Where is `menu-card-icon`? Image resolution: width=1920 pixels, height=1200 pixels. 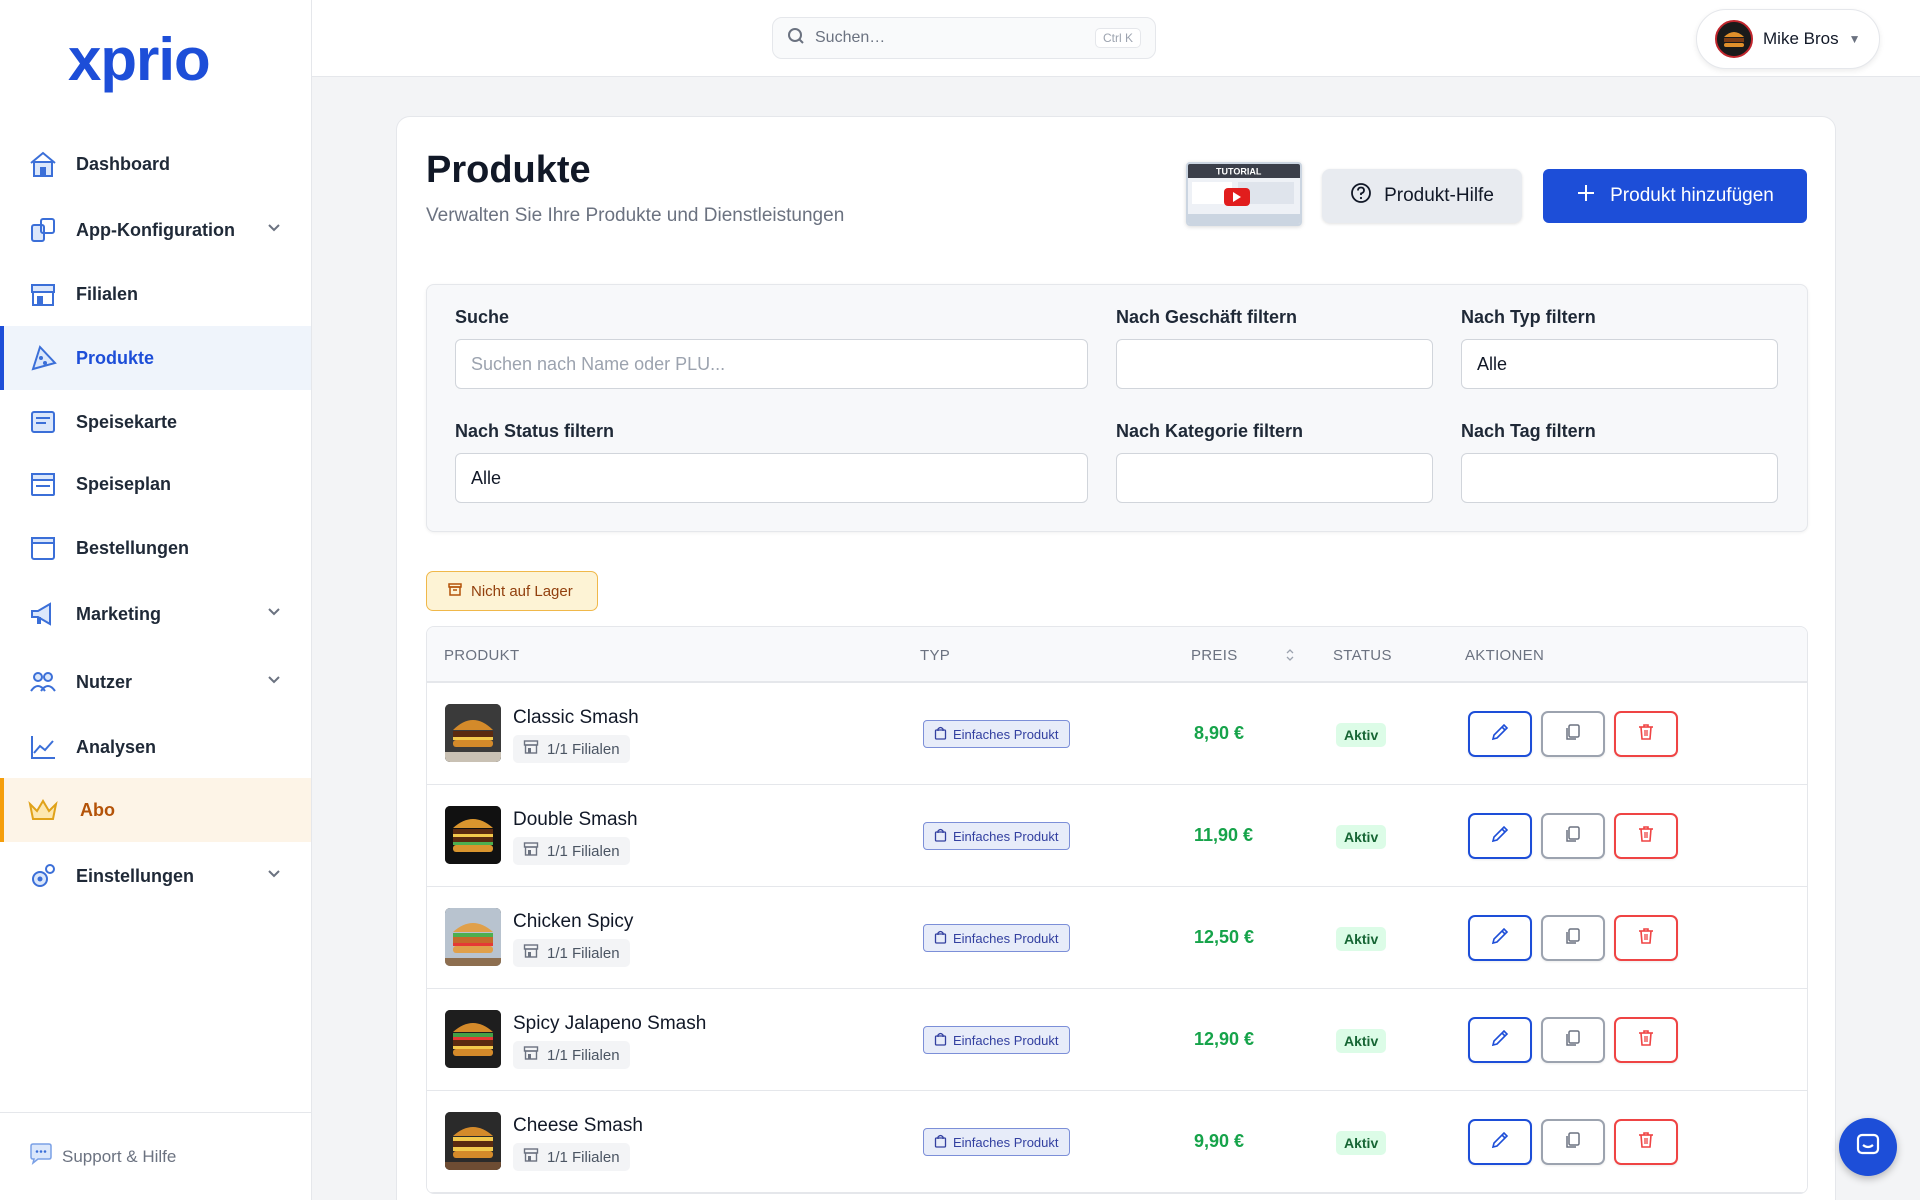 menu-card-icon is located at coordinates (43, 422).